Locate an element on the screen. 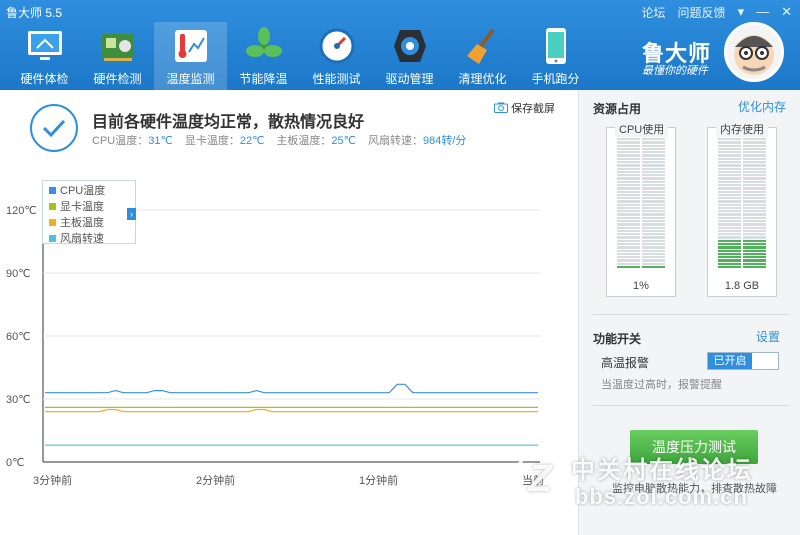 The width and height of the screenshot is (800, 535). watermark-text: 中关村在线论坛 is located at coordinates (662, 470).